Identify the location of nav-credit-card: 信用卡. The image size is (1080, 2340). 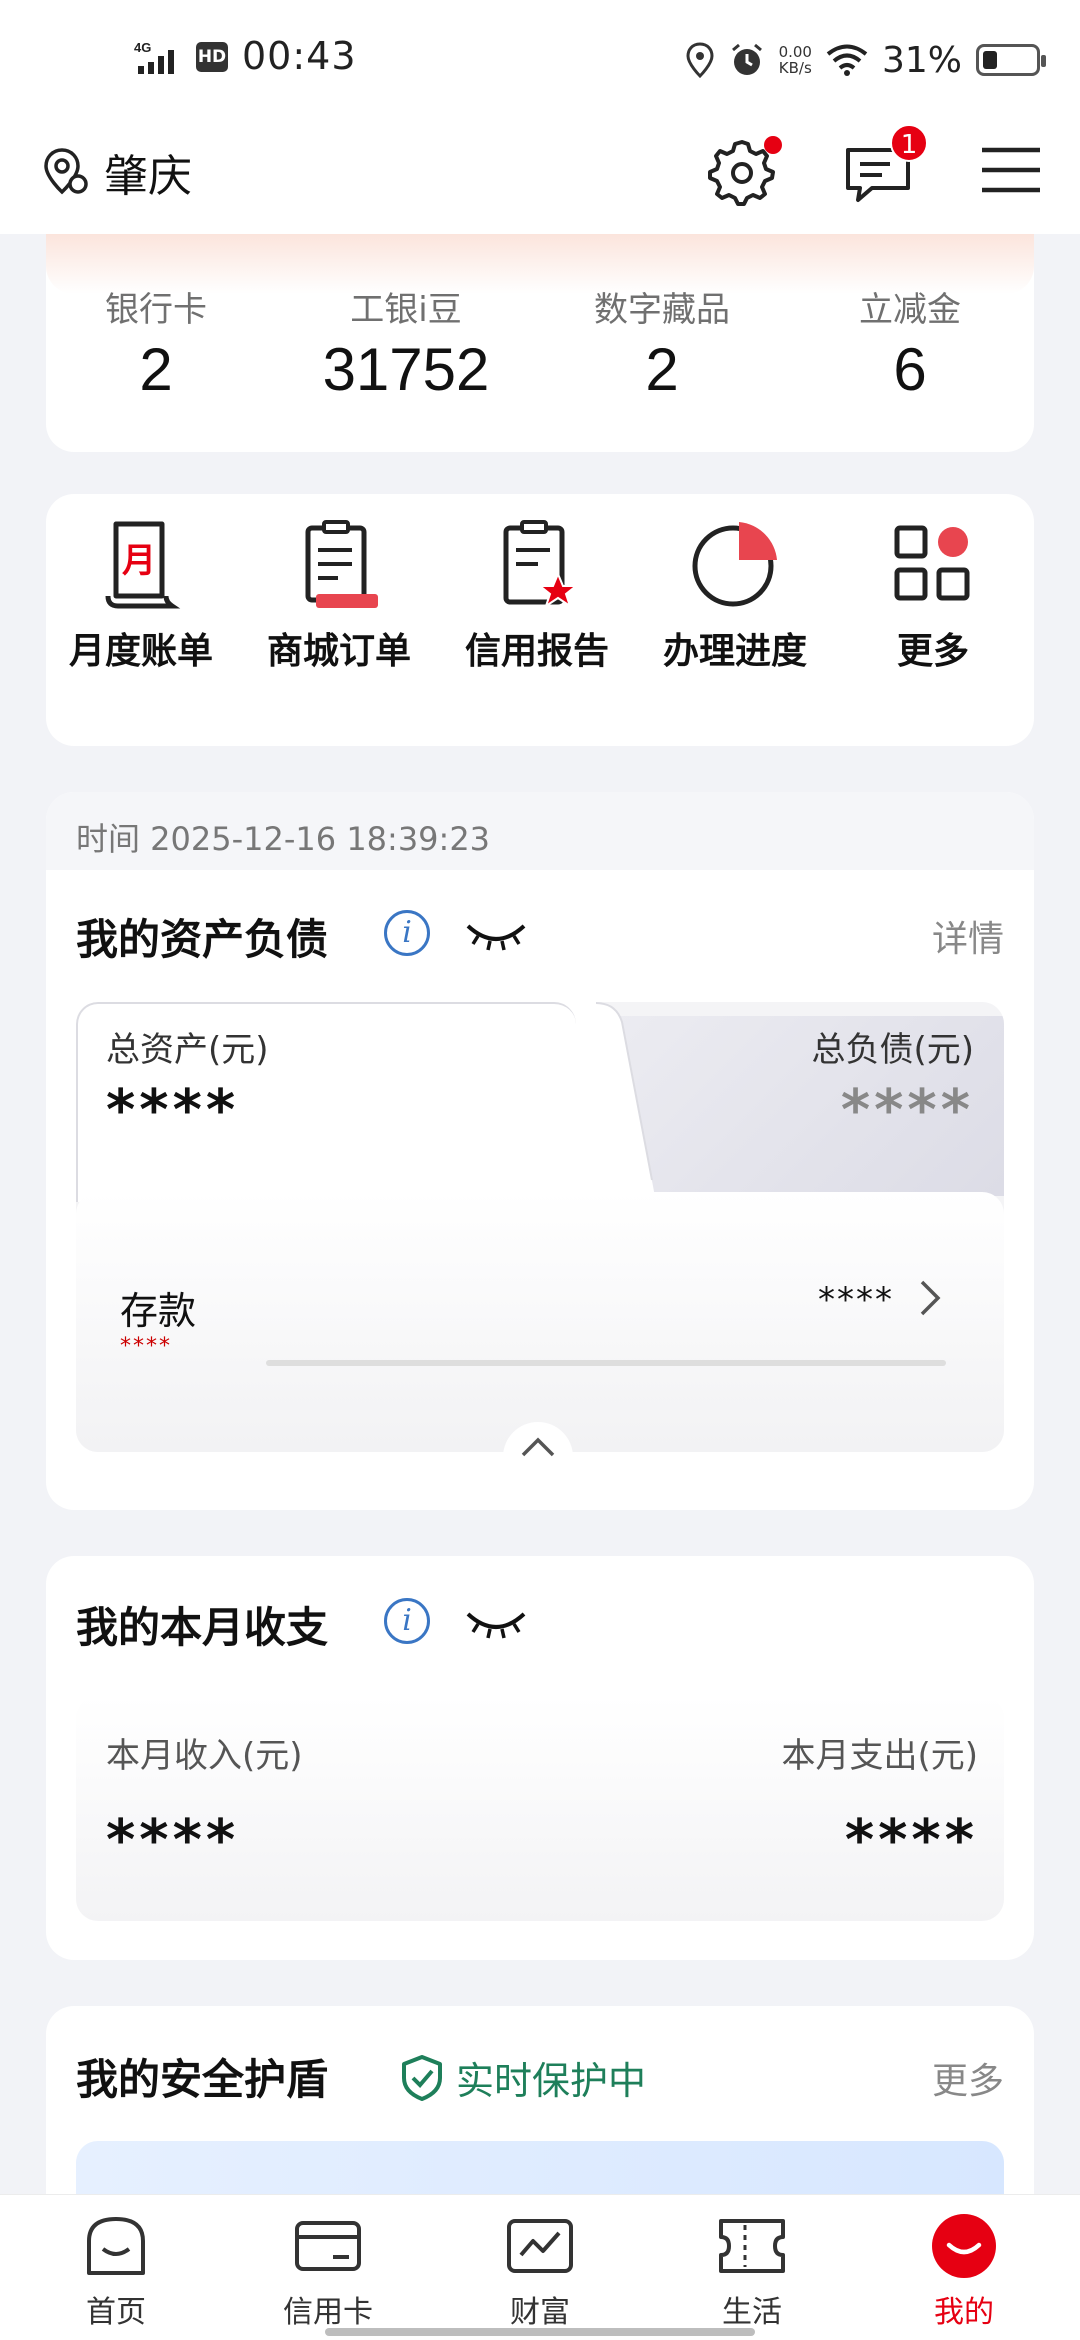
(328, 2271).